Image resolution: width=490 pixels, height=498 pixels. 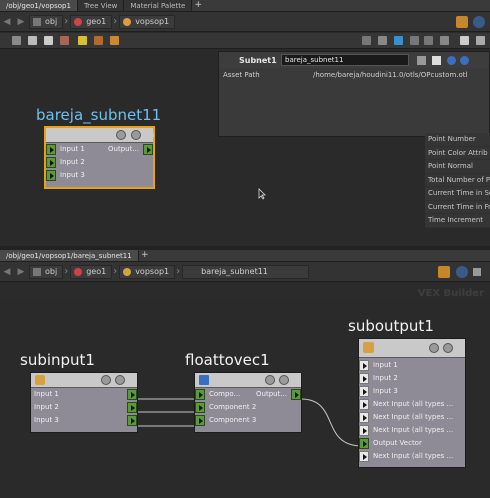 I want to click on wire, so click(x=331, y=422).